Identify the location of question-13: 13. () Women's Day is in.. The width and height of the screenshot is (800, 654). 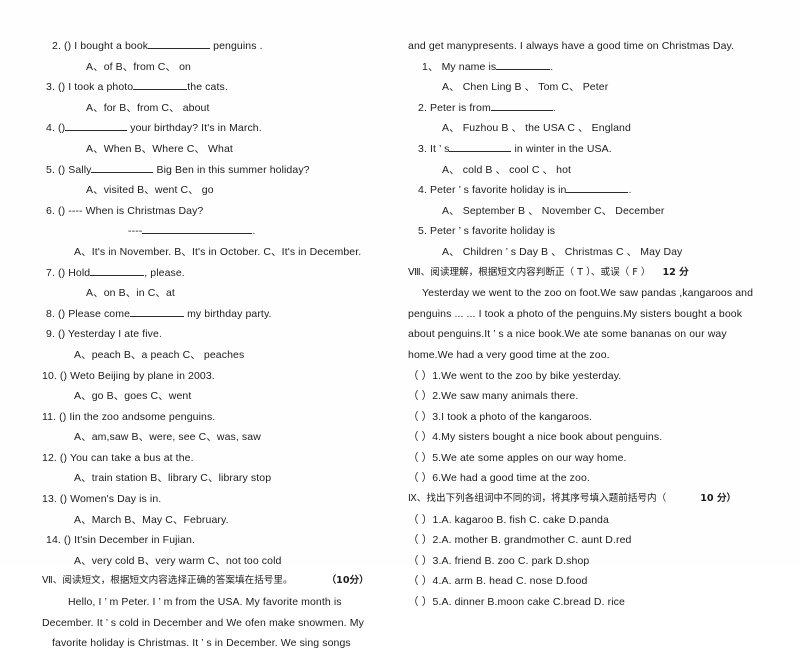
(222, 499).